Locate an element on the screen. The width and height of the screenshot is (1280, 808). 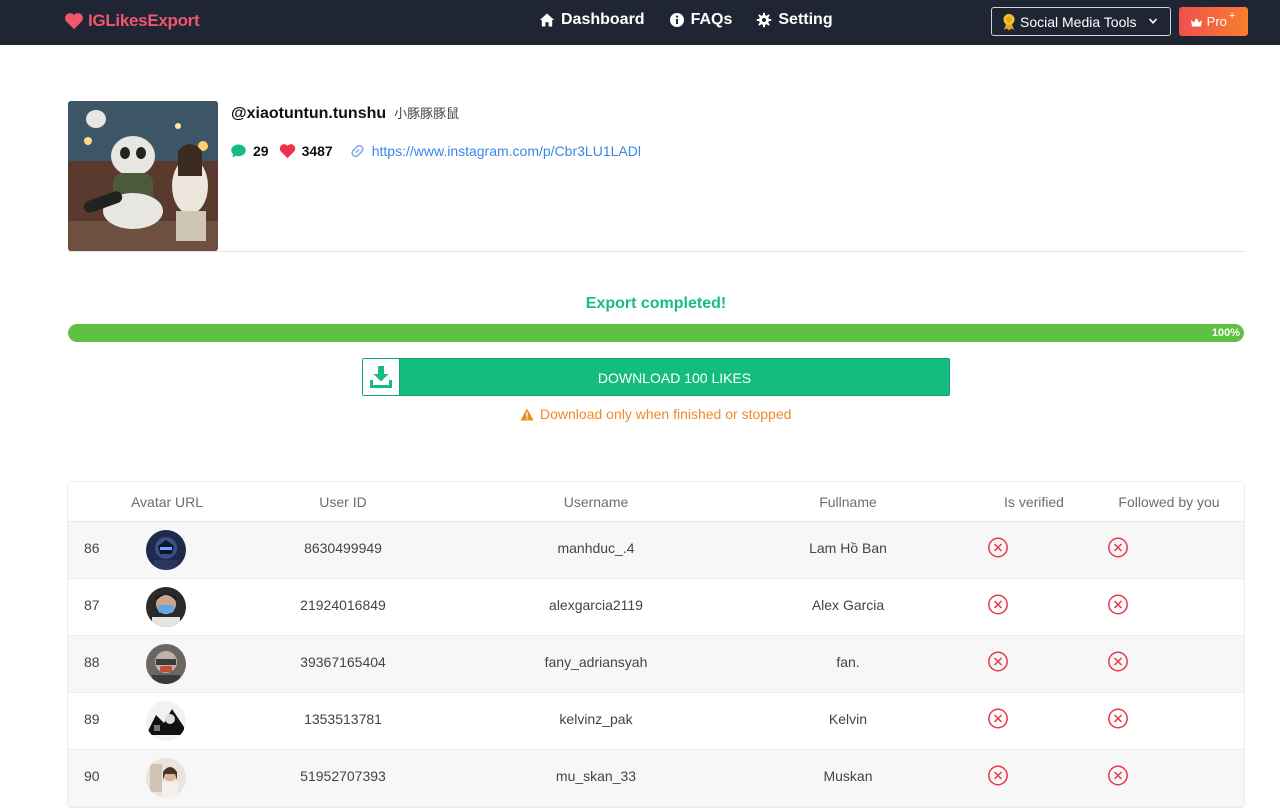
username: manhduc_.4 is located at coordinates (596, 548).